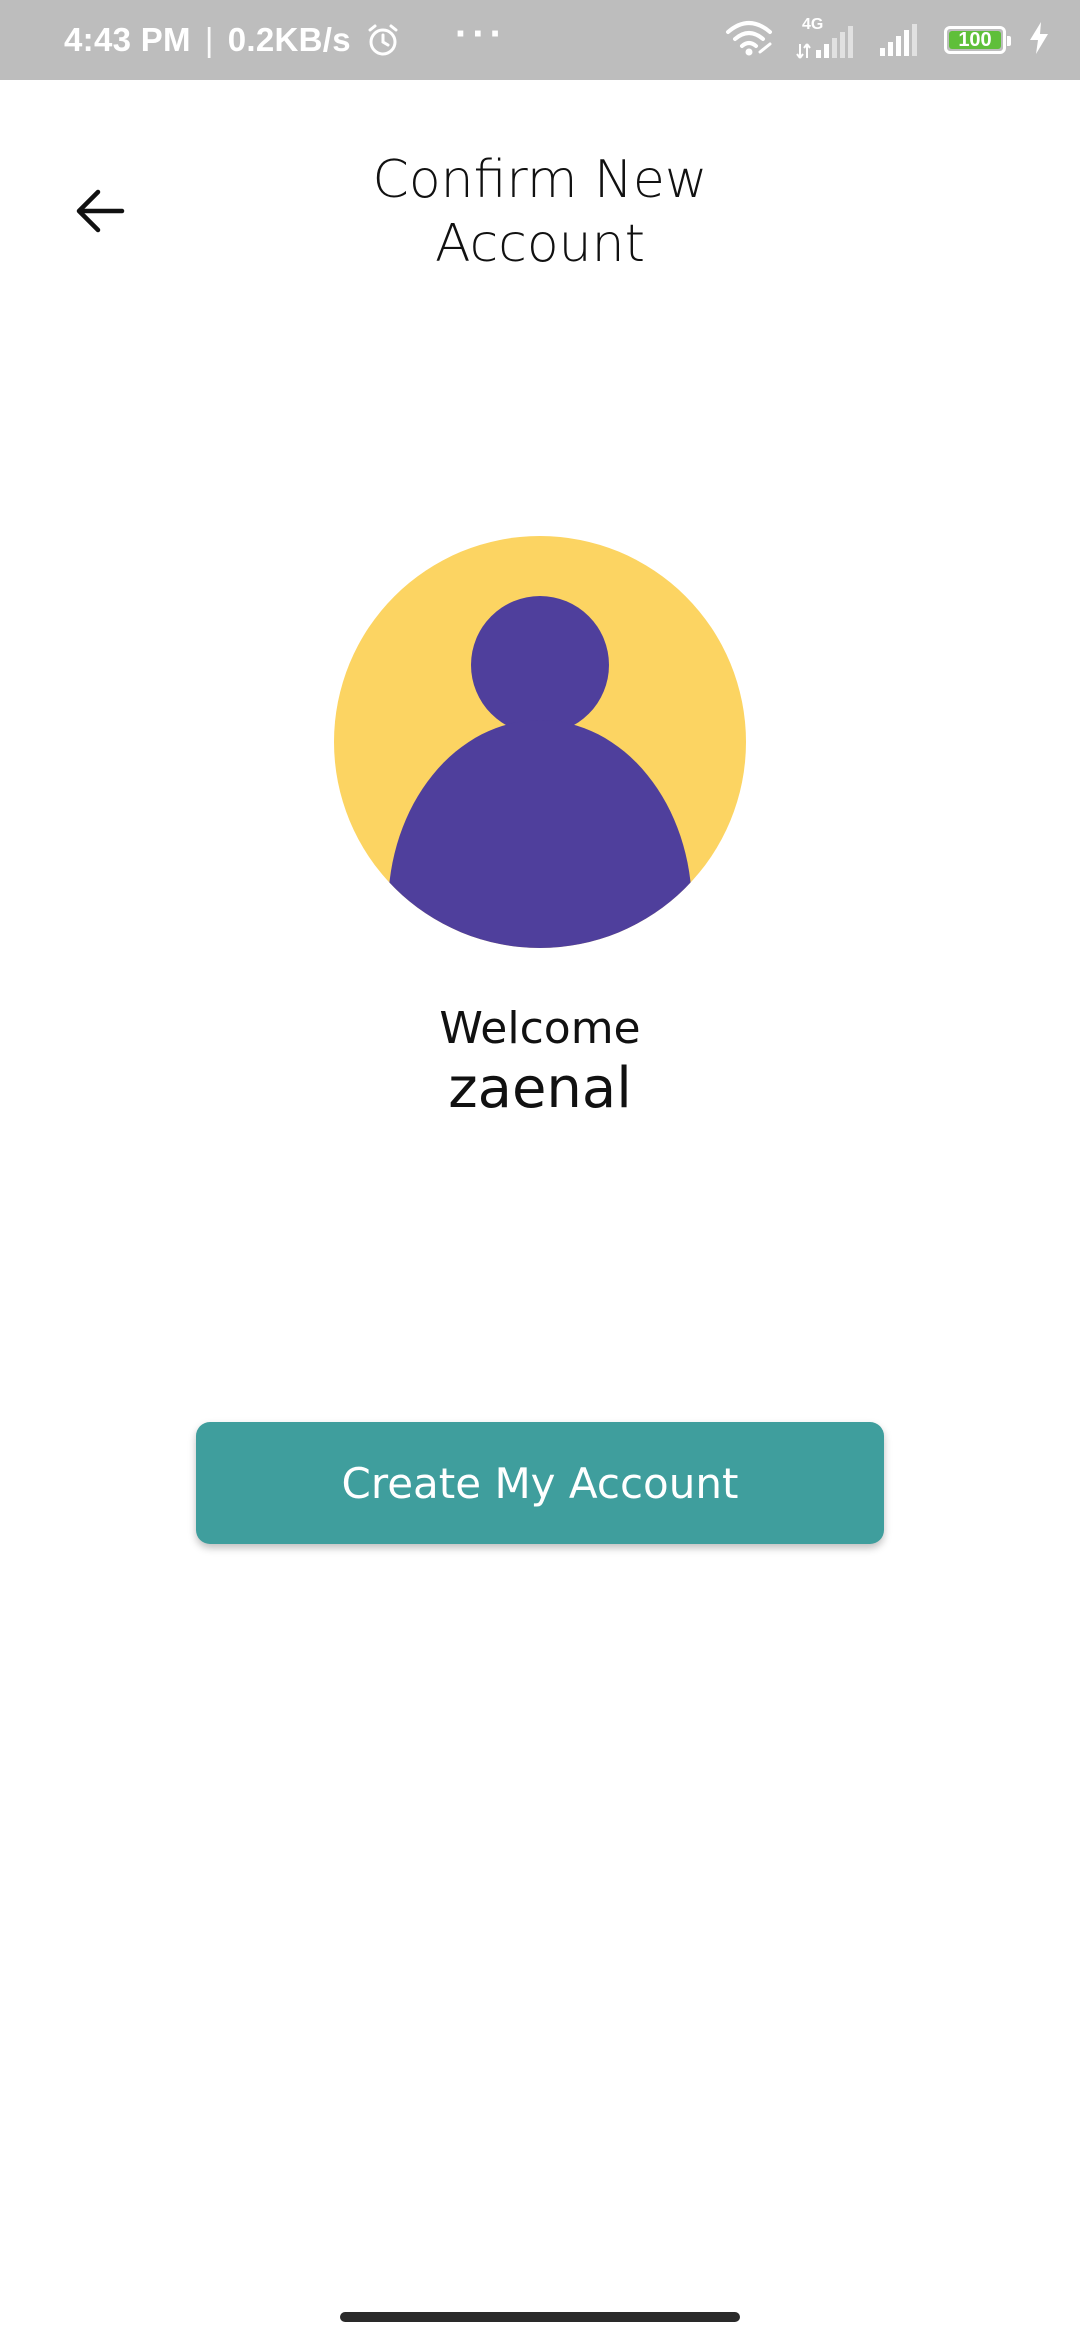 Image resolution: width=1080 pixels, height=2340 pixels. I want to click on charging-icon, so click(1039, 40).